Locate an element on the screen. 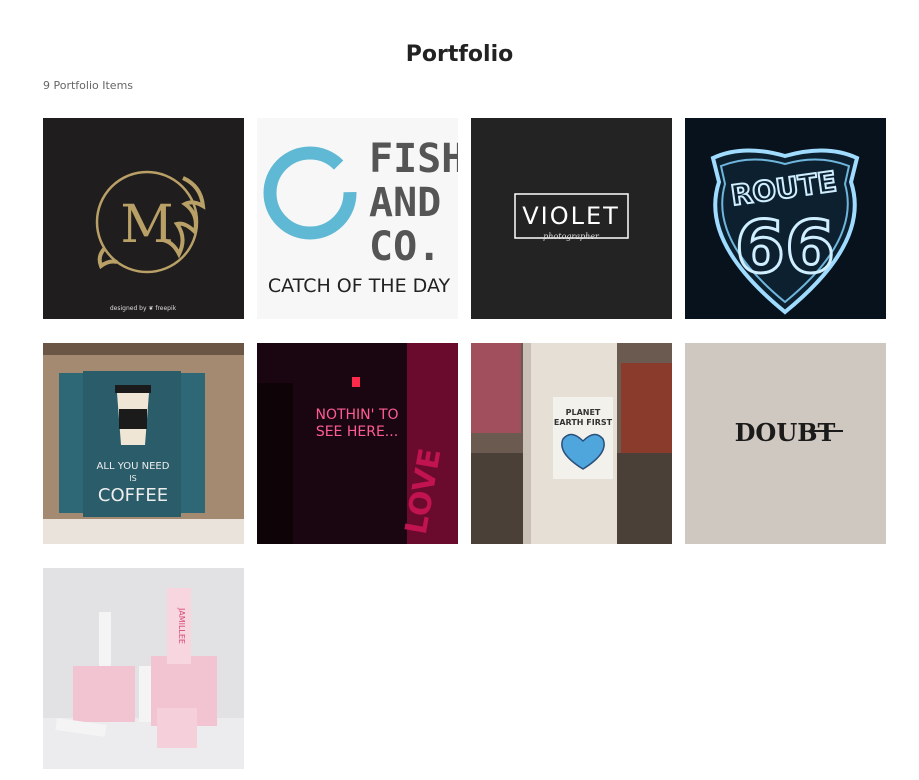  monogram-image: M designed by ❦ freepik is located at coordinates (143, 218).